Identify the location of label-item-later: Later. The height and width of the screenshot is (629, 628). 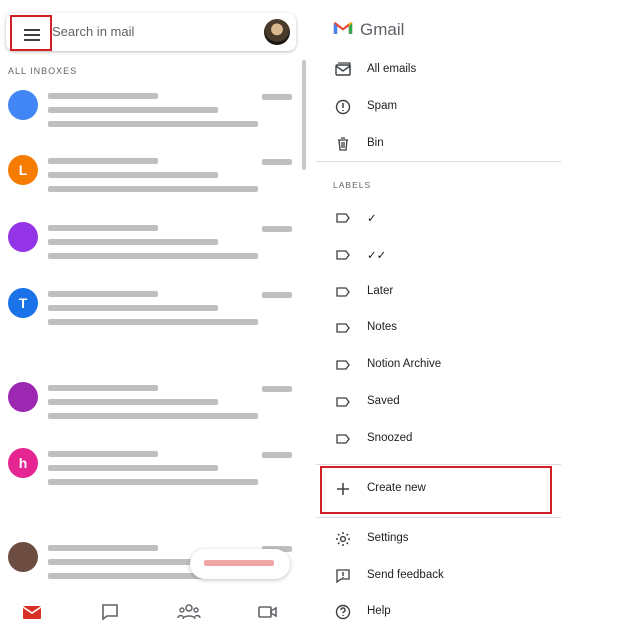
(438, 292).